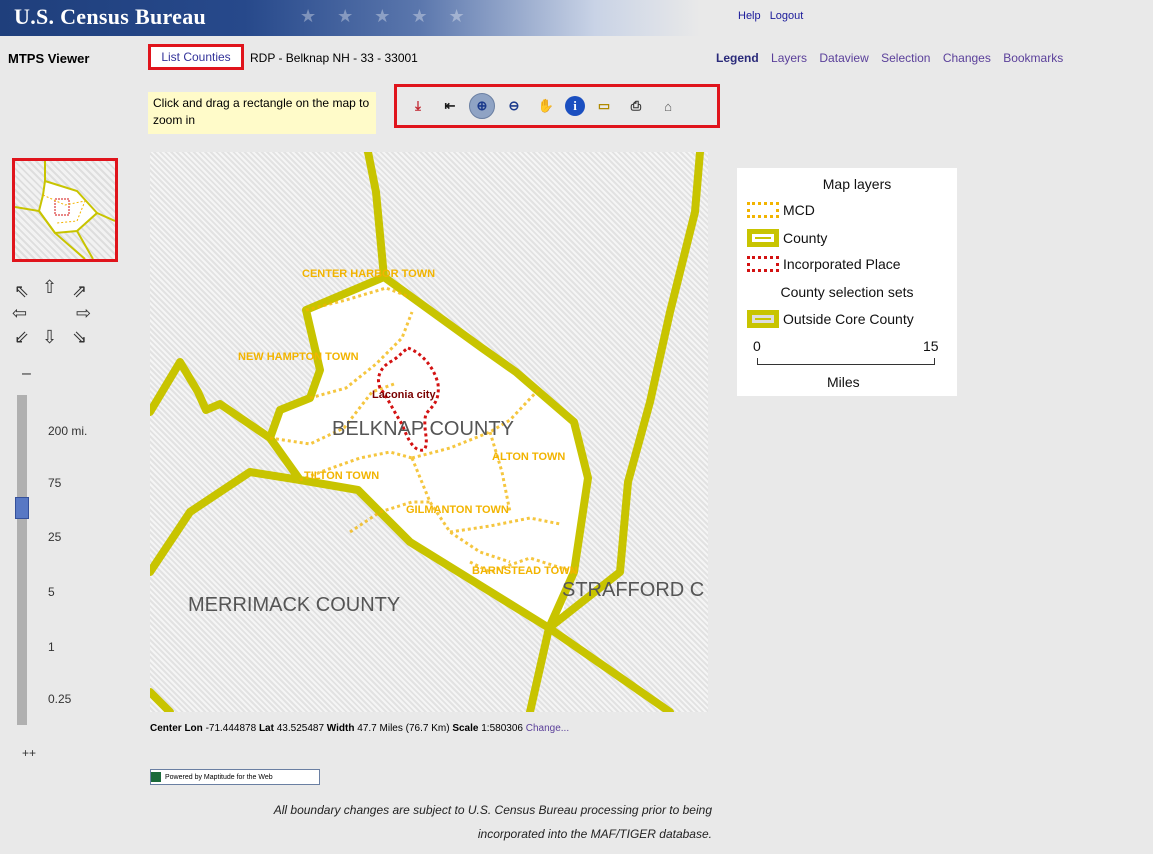  Describe the element at coordinates (846, 361) in the screenshot. I see `scale-bar` at that location.